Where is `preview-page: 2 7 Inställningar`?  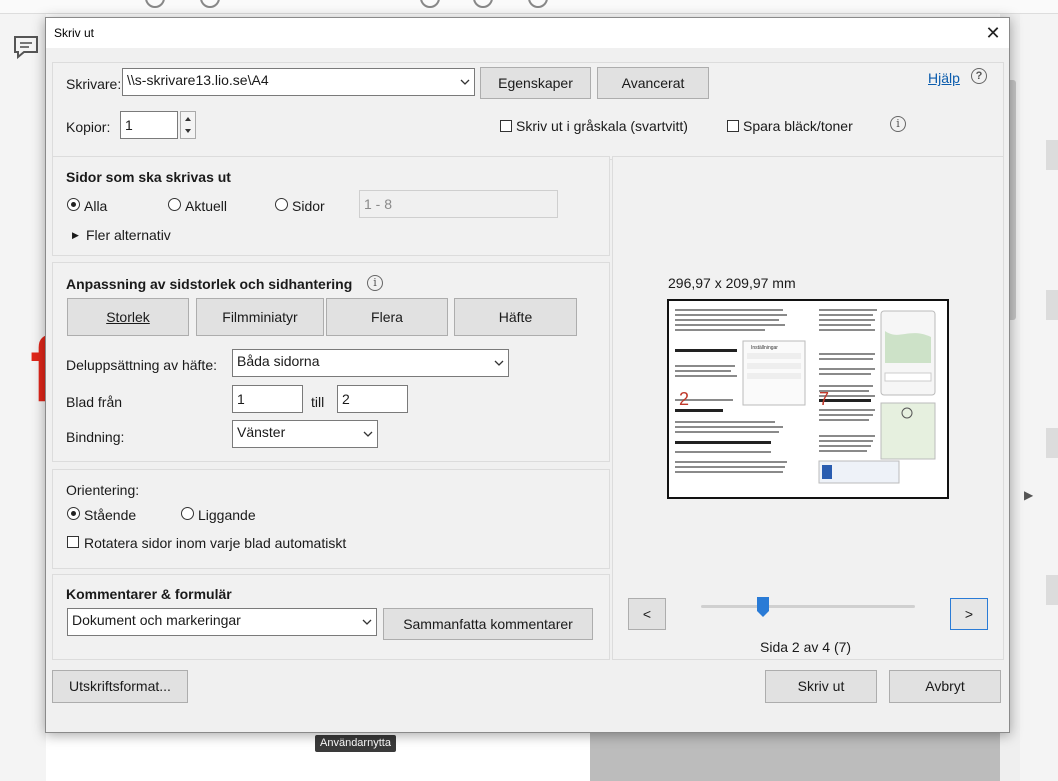
preview-page: 2 7 Inställningar is located at coordinates (808, 399).